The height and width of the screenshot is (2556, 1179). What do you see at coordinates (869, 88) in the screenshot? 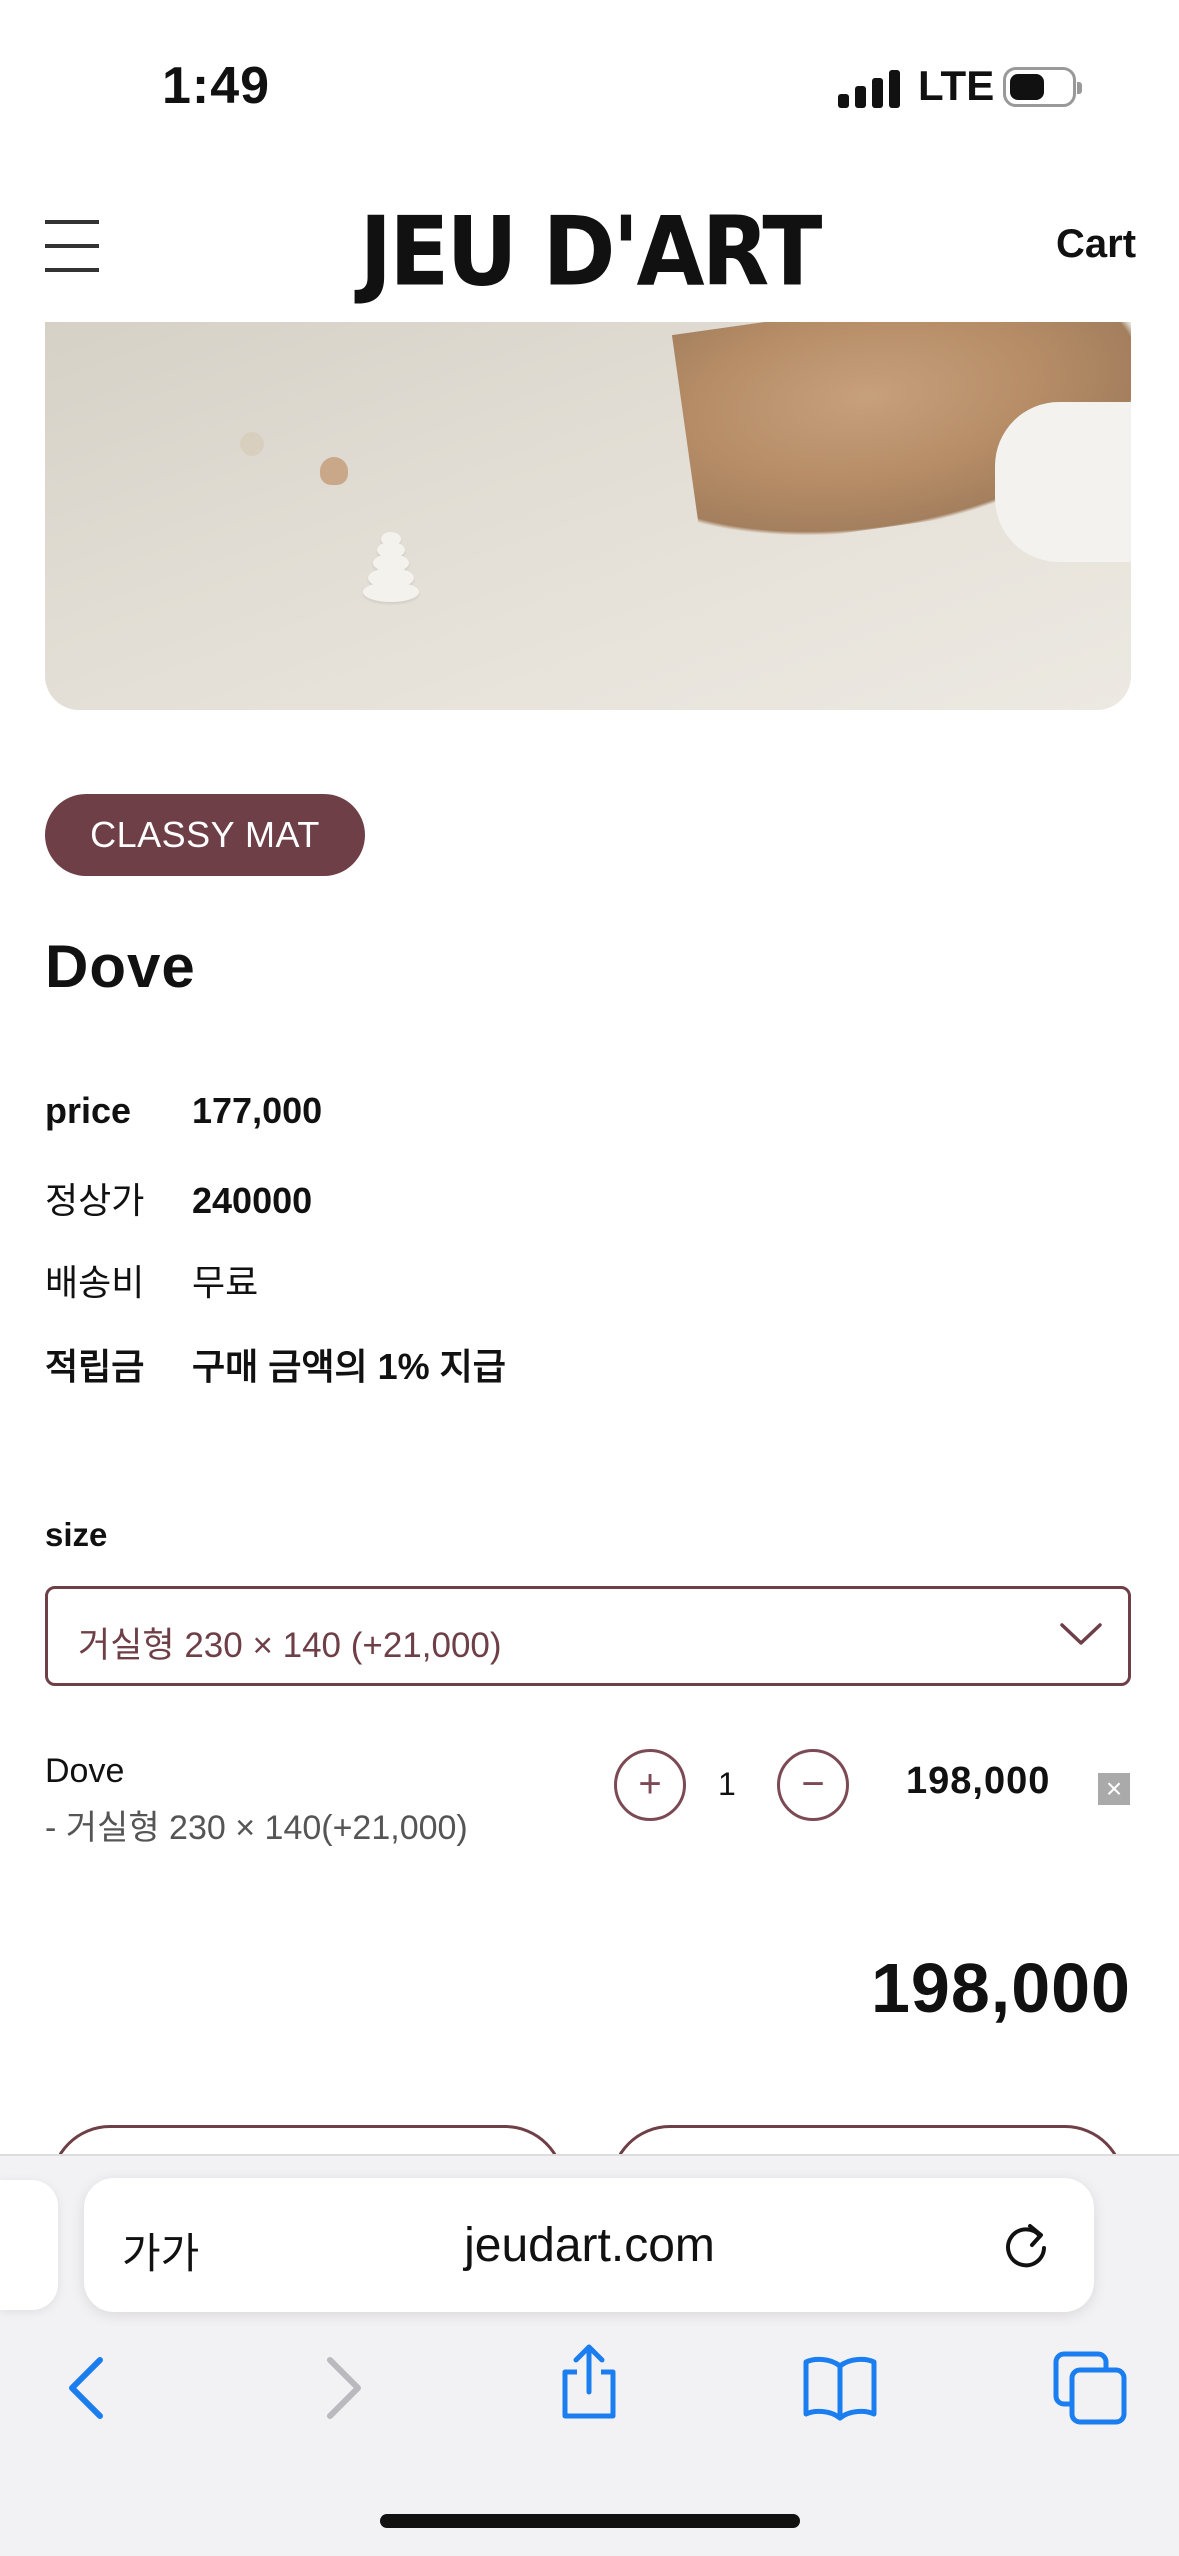
I see `signal-icon` at bounding box center [869, 88].